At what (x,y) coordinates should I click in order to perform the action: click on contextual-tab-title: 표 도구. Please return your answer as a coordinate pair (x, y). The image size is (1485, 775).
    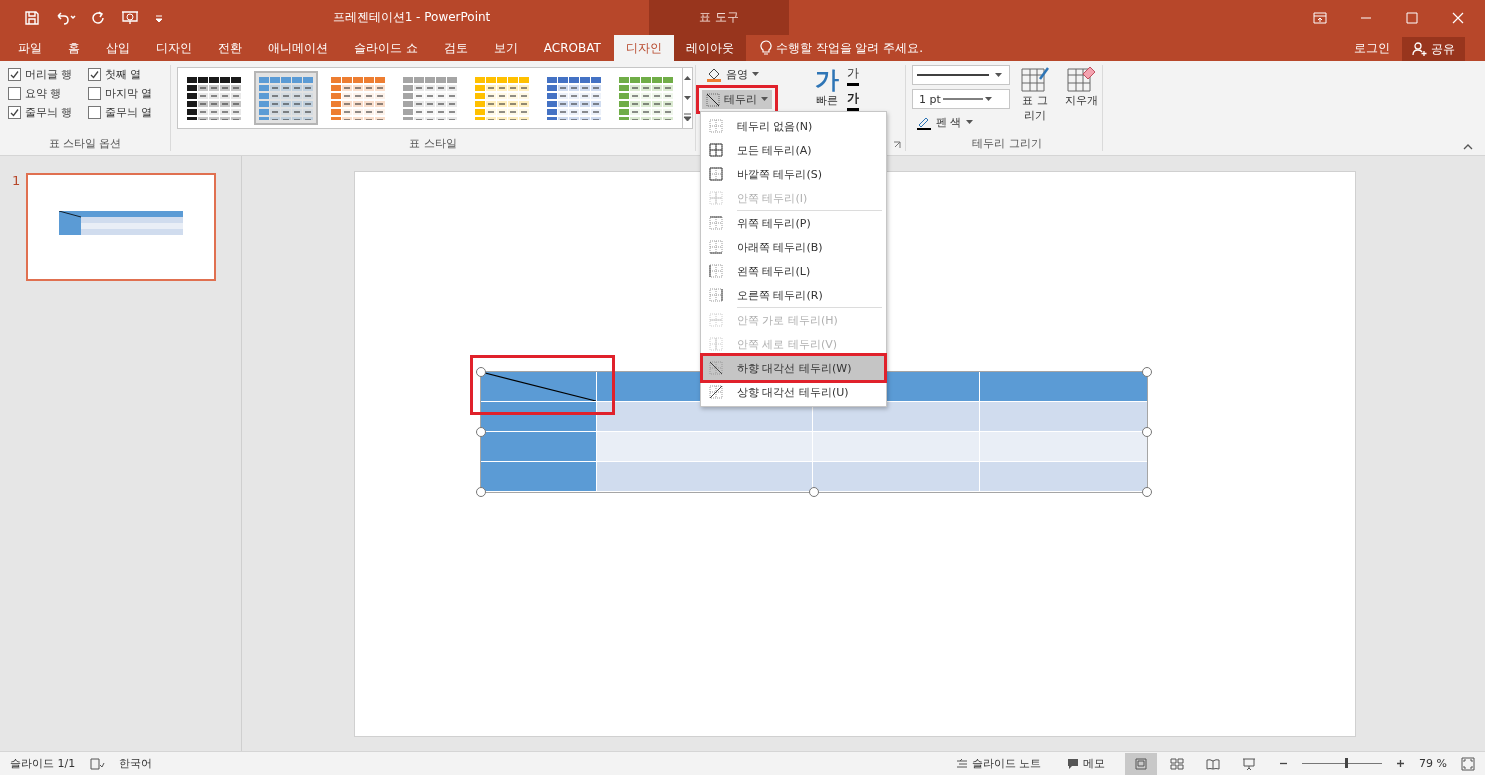
    Looking at the image, I should click on (719, 17).